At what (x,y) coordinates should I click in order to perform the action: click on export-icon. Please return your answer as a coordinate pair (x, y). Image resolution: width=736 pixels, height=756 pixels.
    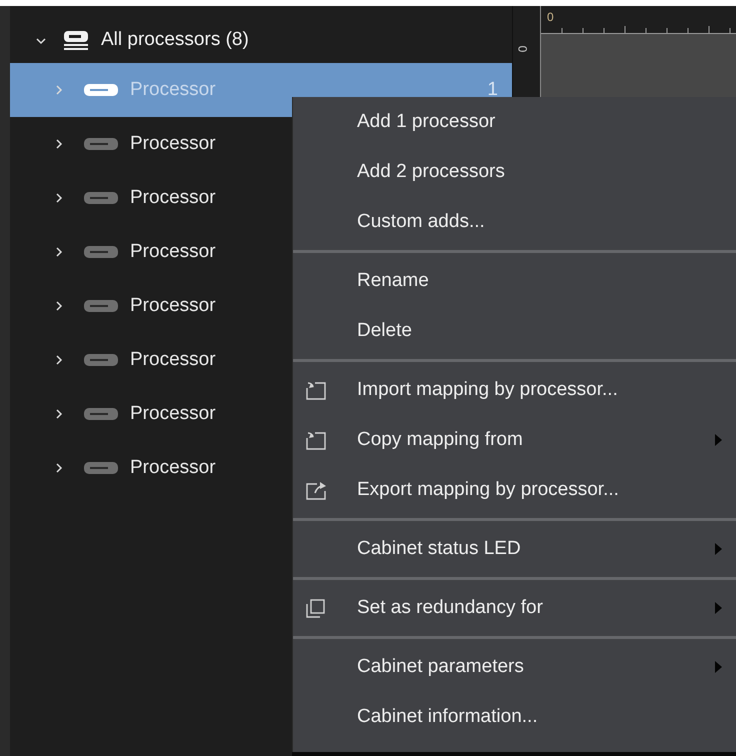
    Looking at the image, I should click on (316, 490).